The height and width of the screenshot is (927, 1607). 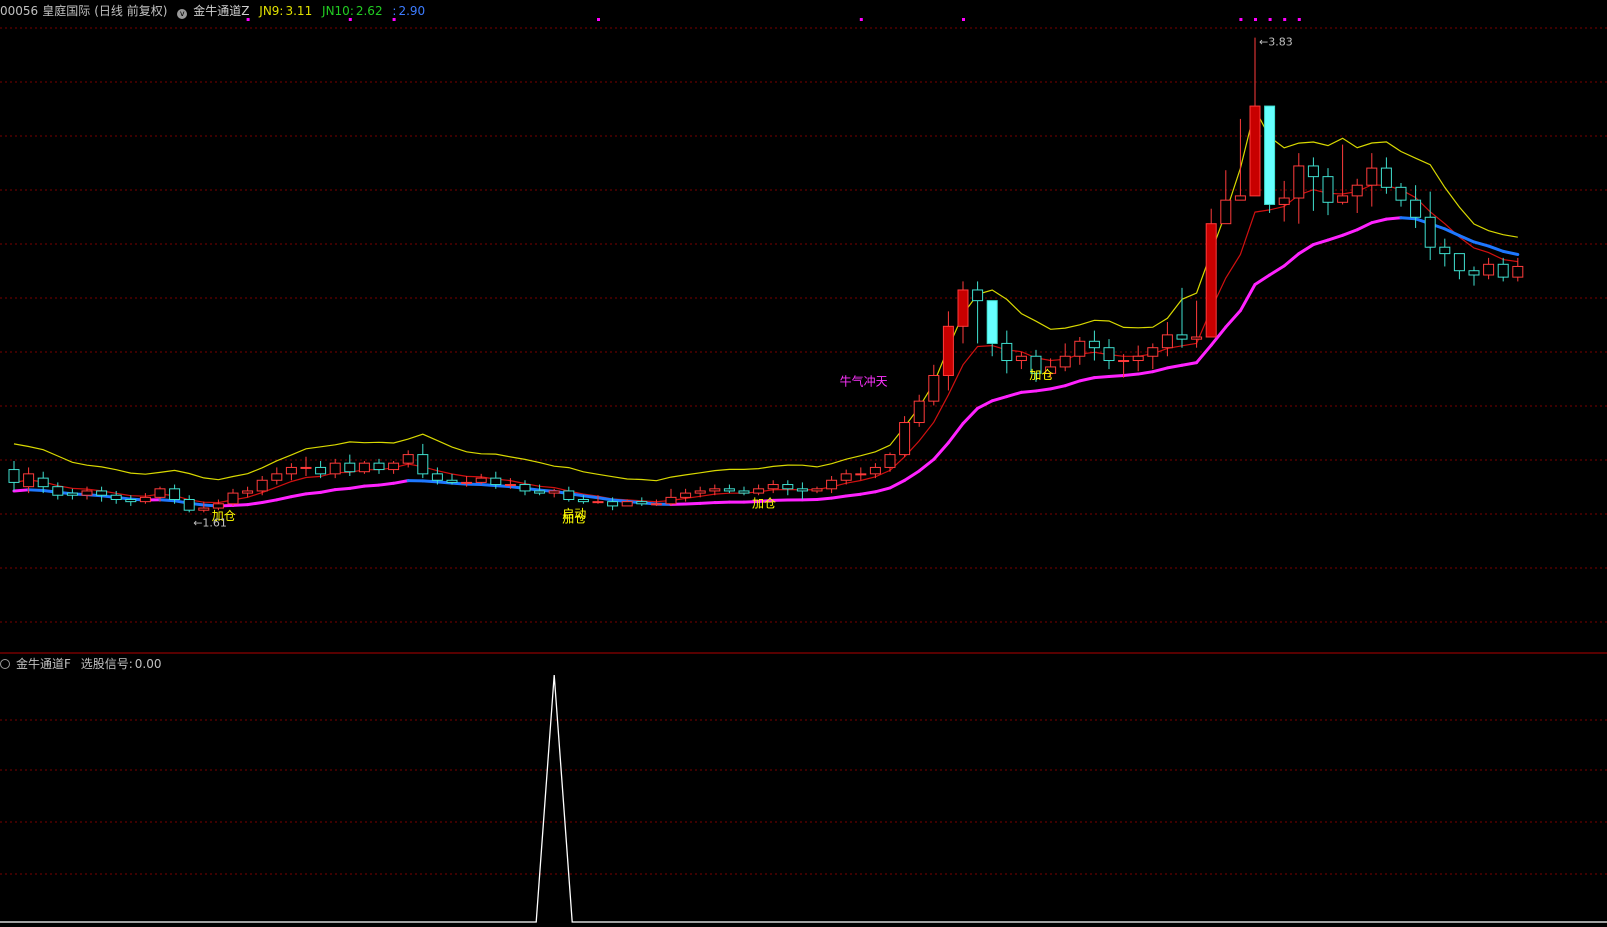 I want to click on jn11-label: :, so click(x=394, y=11).